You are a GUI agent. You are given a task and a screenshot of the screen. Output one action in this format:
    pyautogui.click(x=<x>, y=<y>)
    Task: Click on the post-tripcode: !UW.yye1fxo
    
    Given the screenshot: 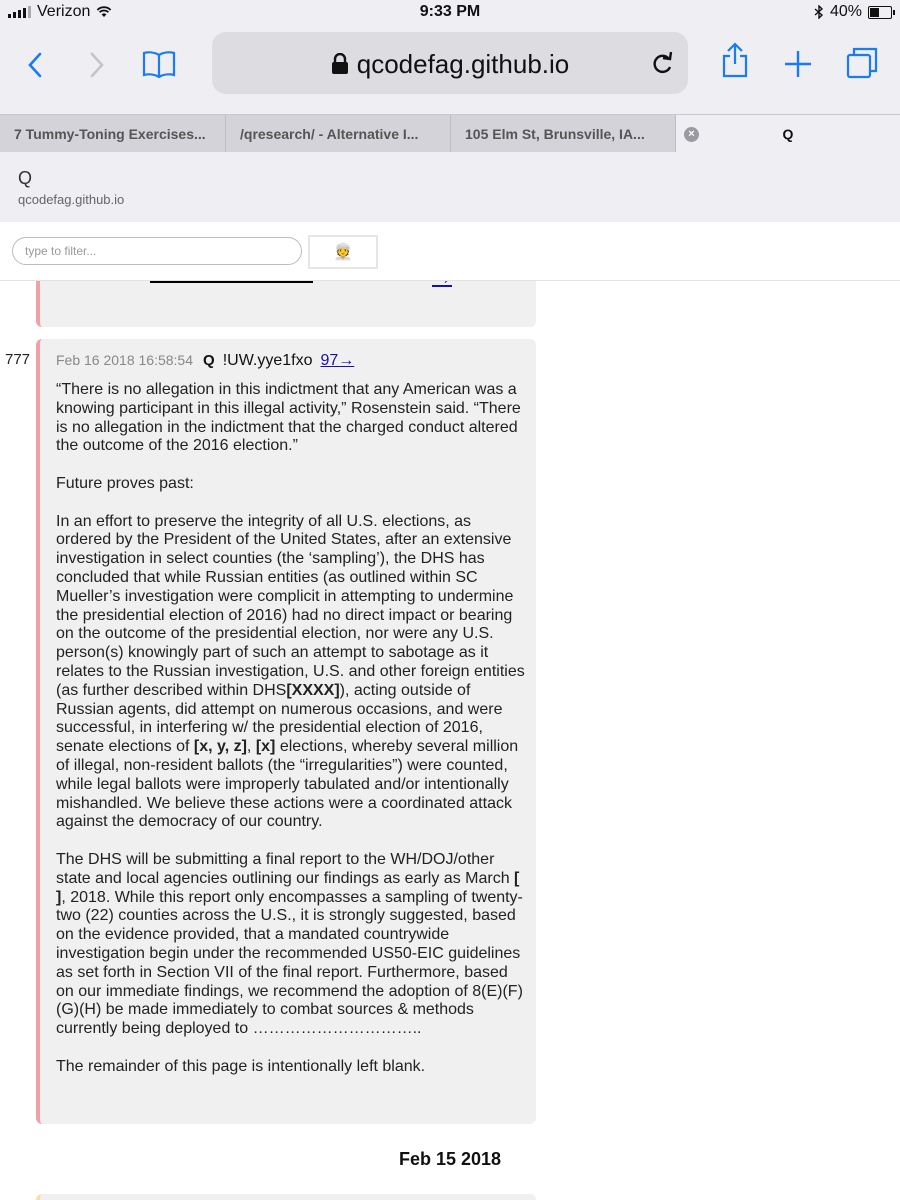 What is the action you would take?
    pyautogui.click(x=267, y=360)
    